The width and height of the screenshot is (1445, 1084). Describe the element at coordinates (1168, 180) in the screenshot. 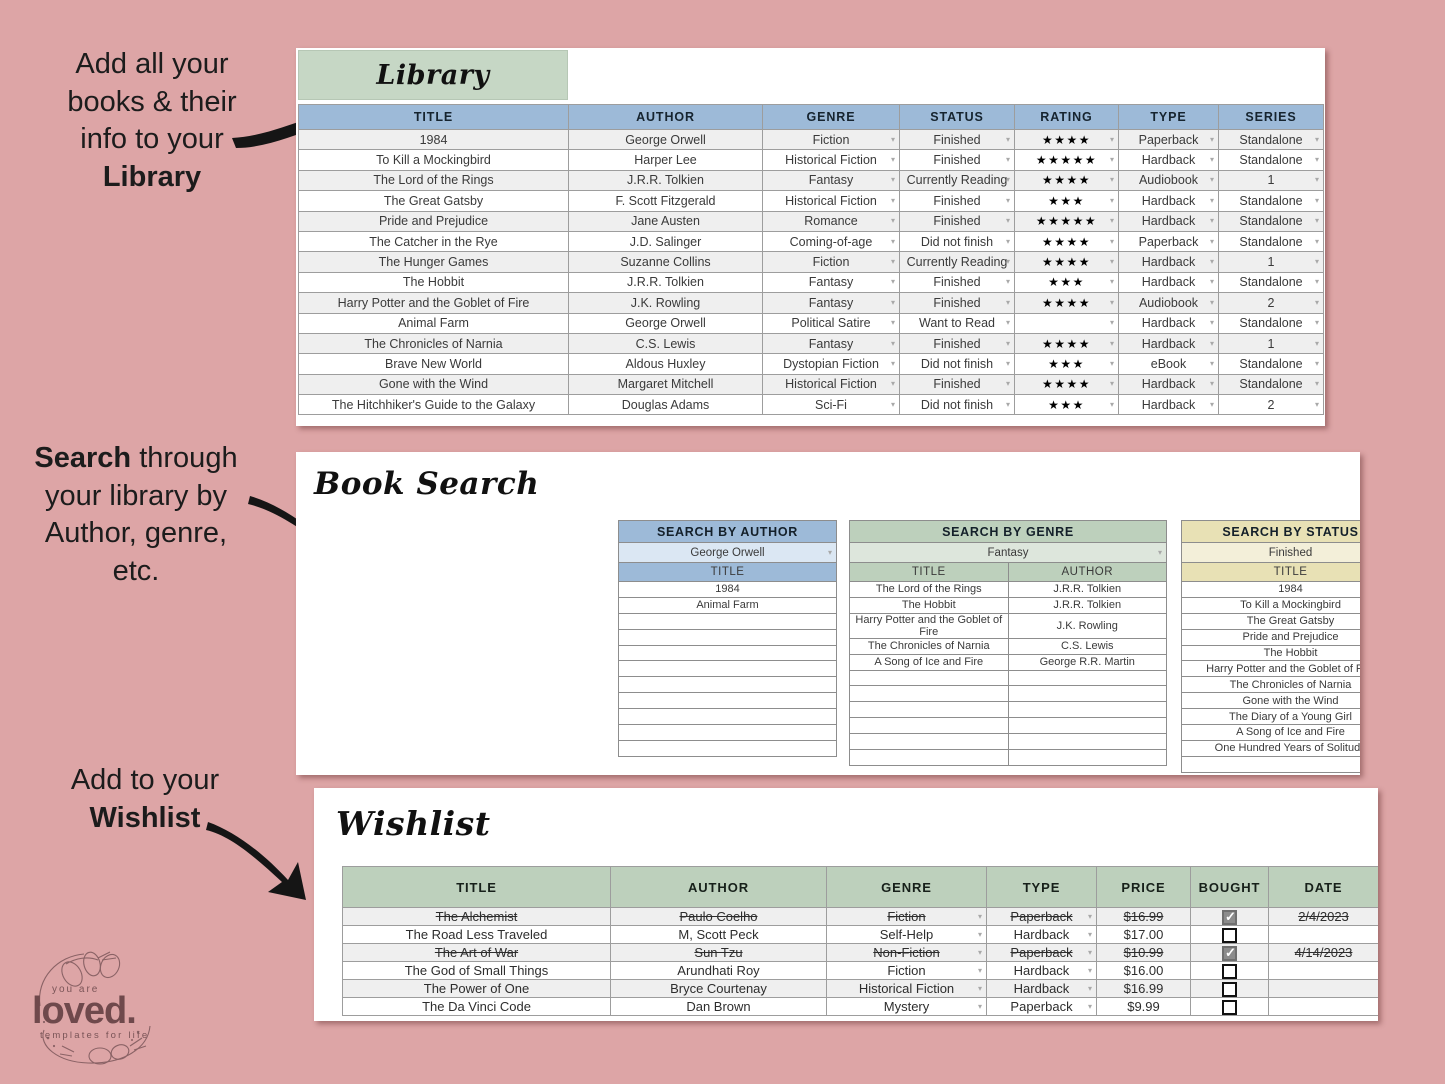

I see `library-cell-type: Audiobook ▾` at that location.